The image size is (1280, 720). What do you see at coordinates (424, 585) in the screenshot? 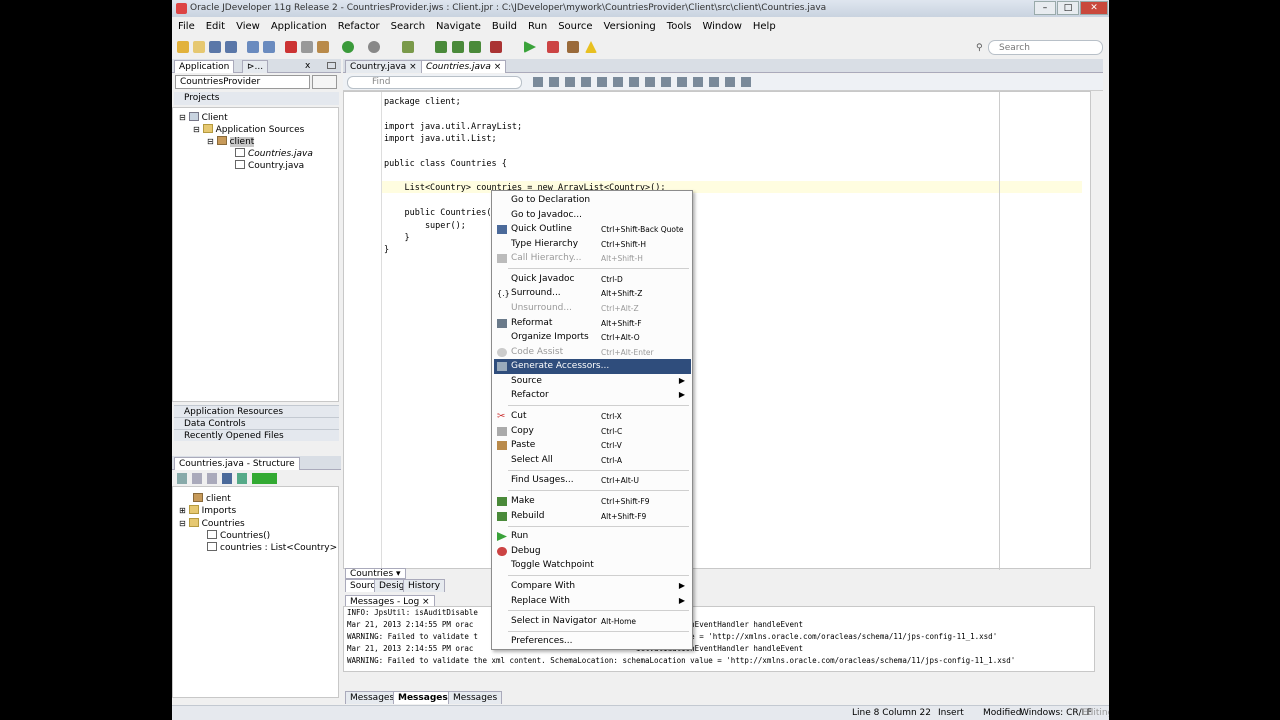
I see `tab-history: History` at bounding box center [424, 585].